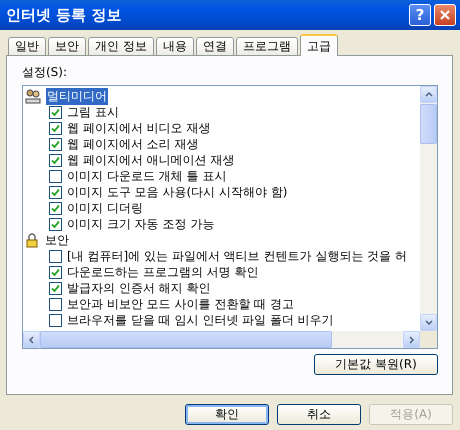 Image resolution: width=460 pixels, height=430 pixels. Describe the element at coordinates (64, 15) in the screenshot. I see `window-title: 인터넷 등록 정보` at that location.